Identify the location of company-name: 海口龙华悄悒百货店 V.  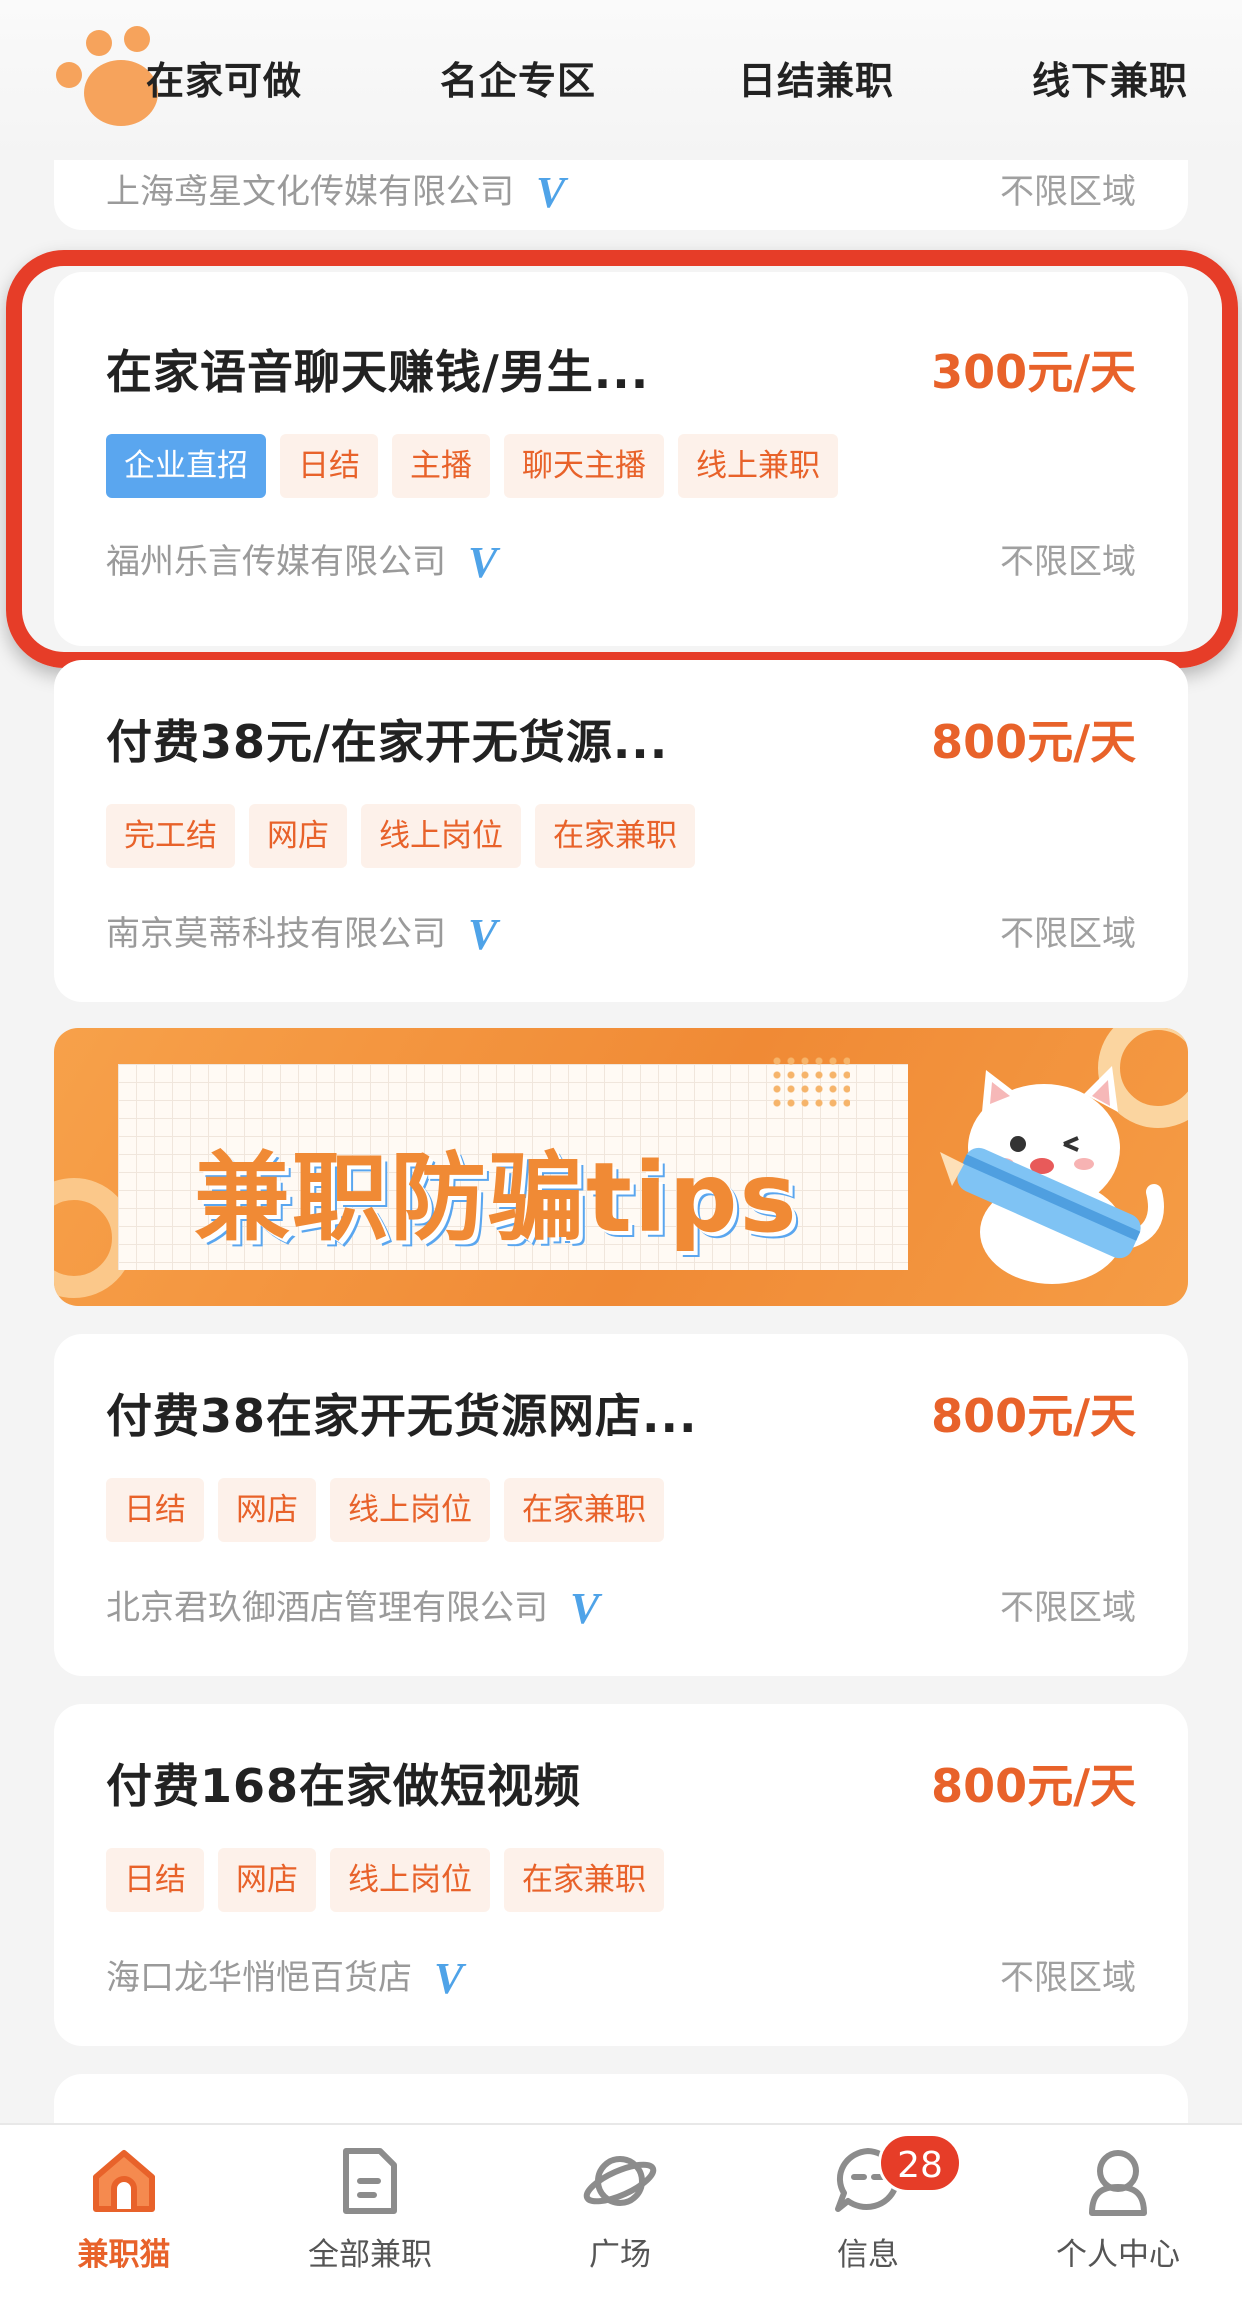
(285, 1978).